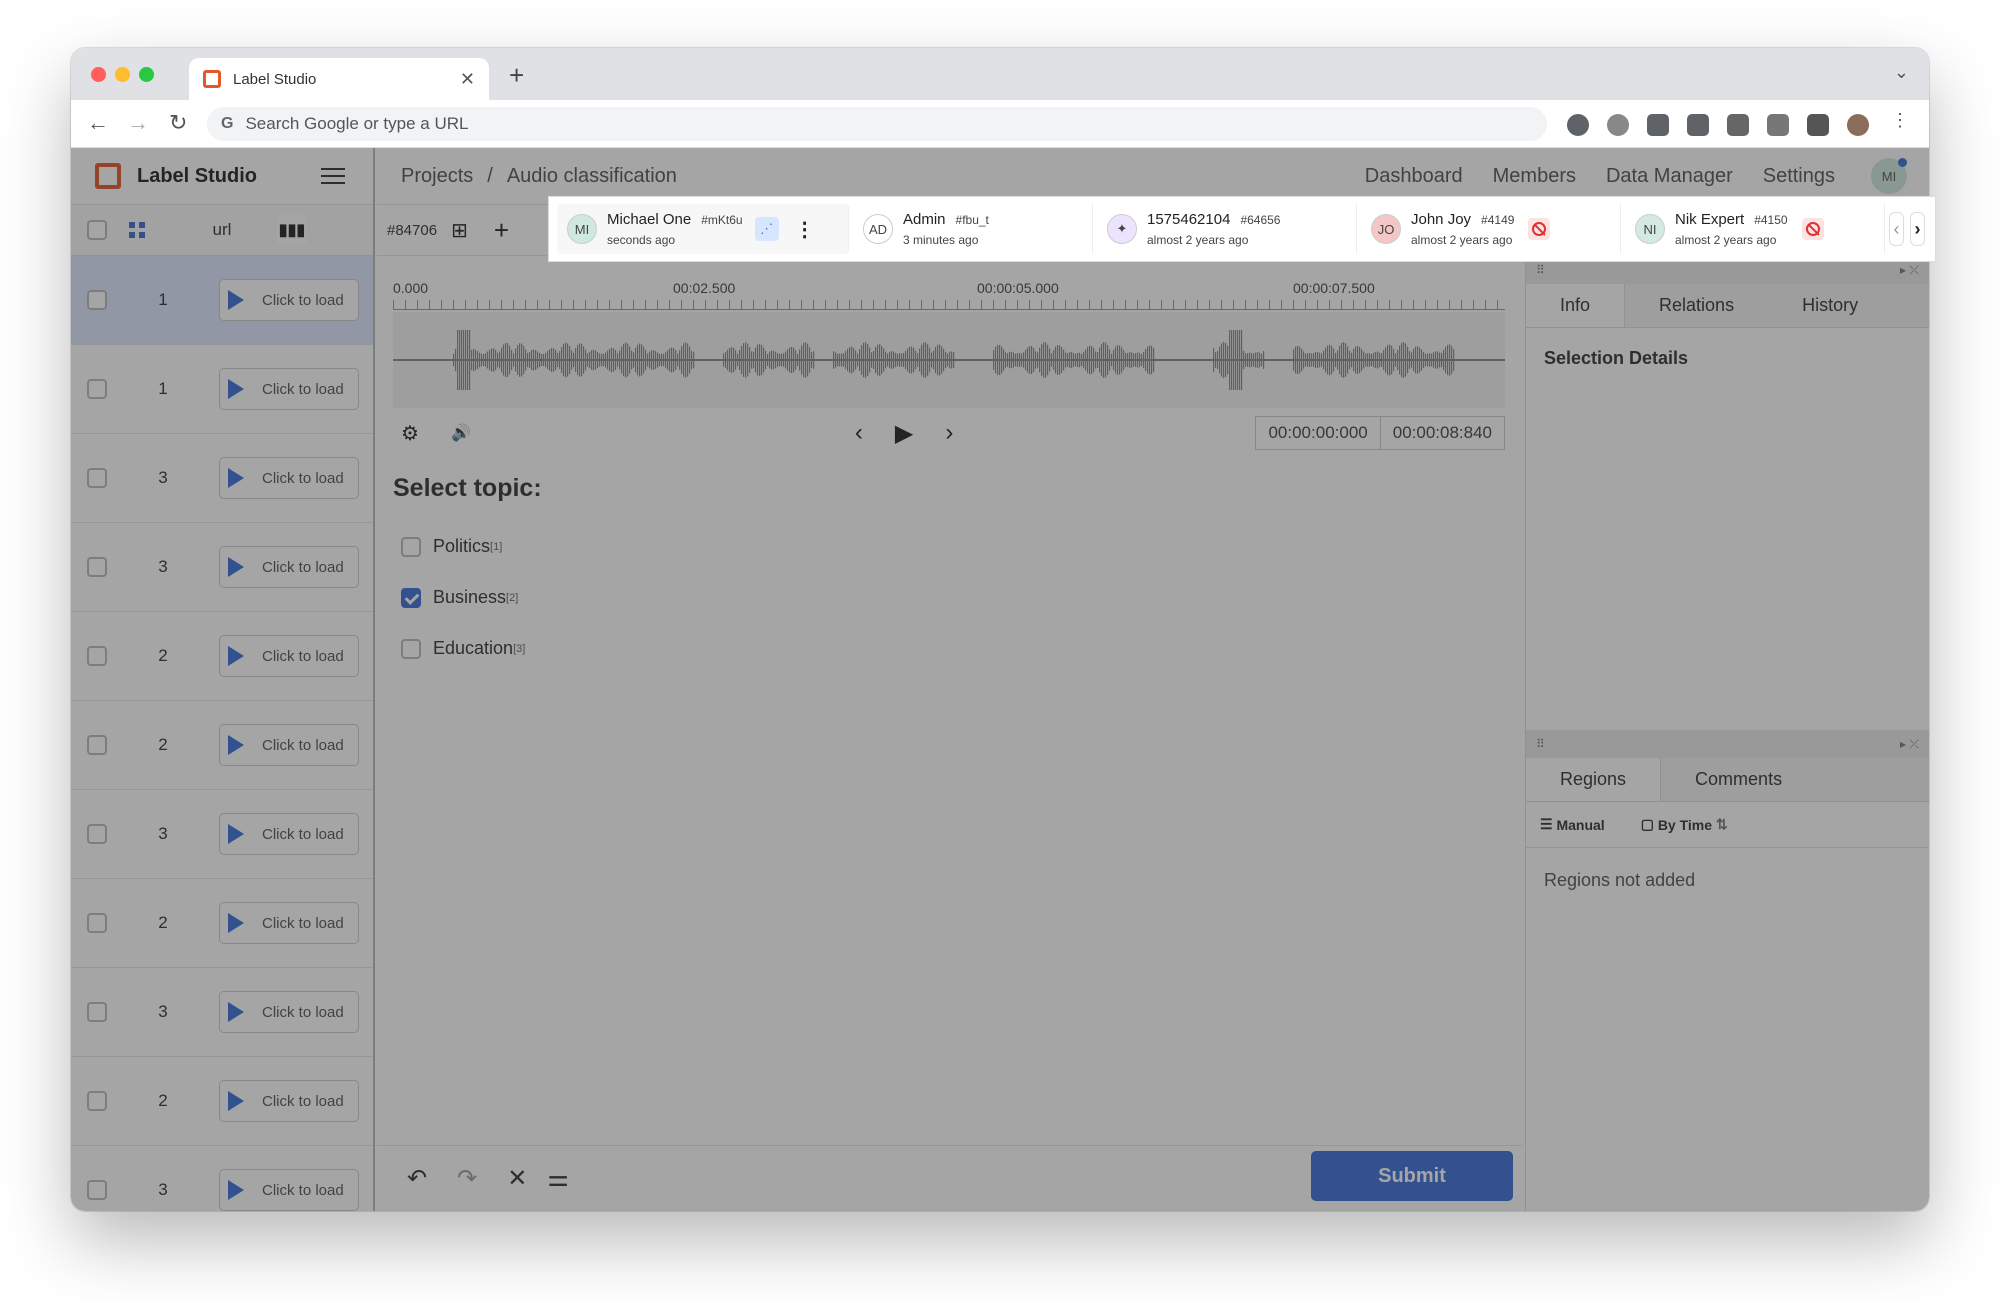 The image size is (2000, 1303). What do you see at coordinates (1498, 220) in the screenshot?
I see `annotation-id: #4149` at bounding box center [1498, 220].